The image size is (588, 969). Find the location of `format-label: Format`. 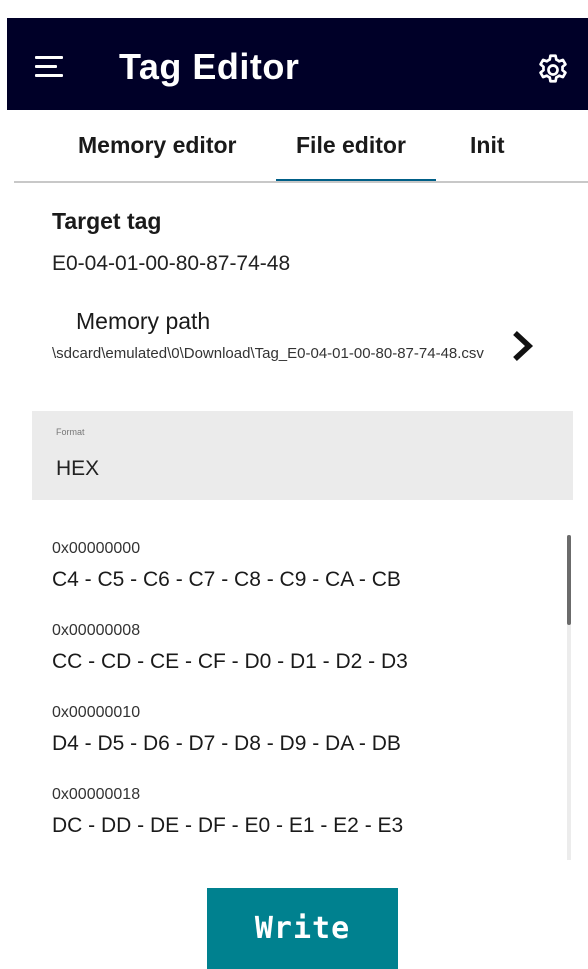

format-label: Format is located at coordinates (70, 432).